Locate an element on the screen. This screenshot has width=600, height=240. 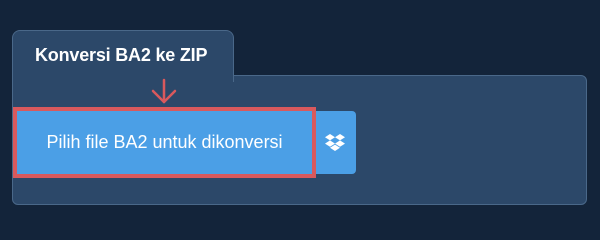
choose-file-button: Pilih file BA2 untuk dikonversi is located at coordinates (164, 142).